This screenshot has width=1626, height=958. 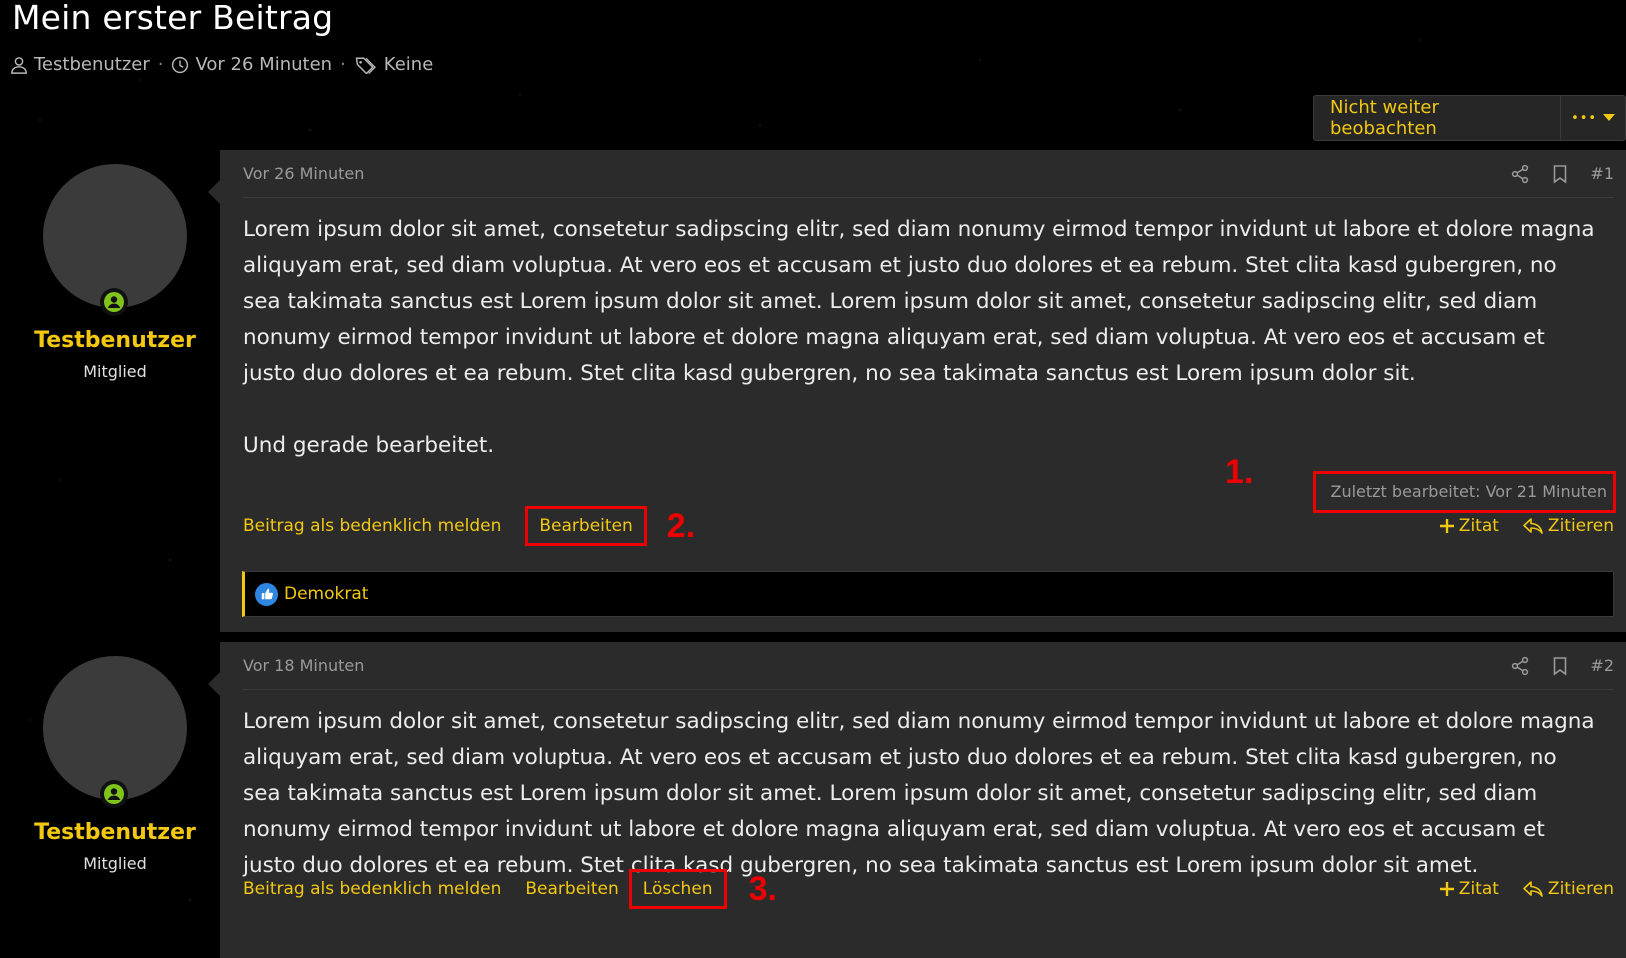 What do you see at coordinates (266, 594) in the screenshot?
I see `like-icon` at bounding box center [266, 594].